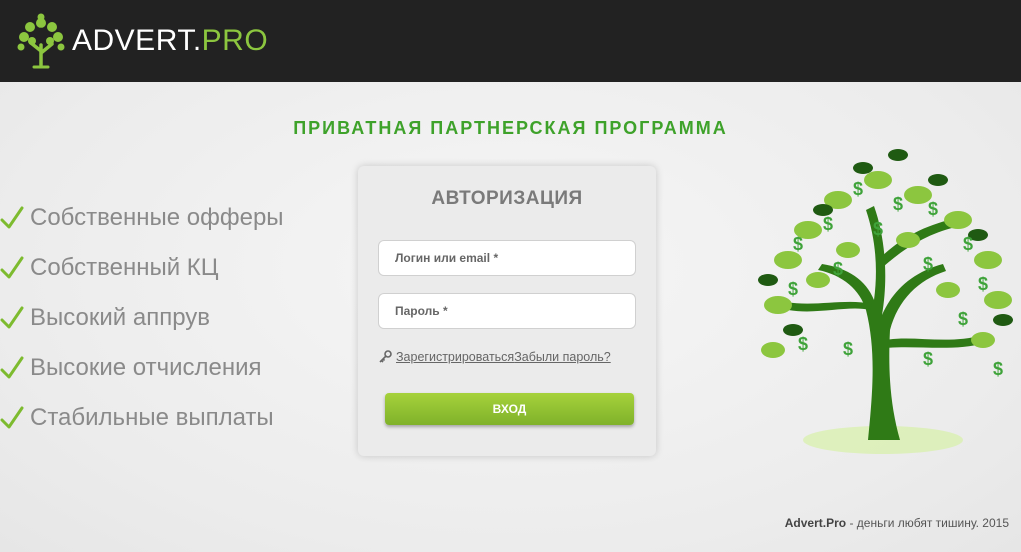  What do you see at coordinates (235, 40) in the screenshot?
I see `logo-suffix: PRO` at bounding box center [235, 40].